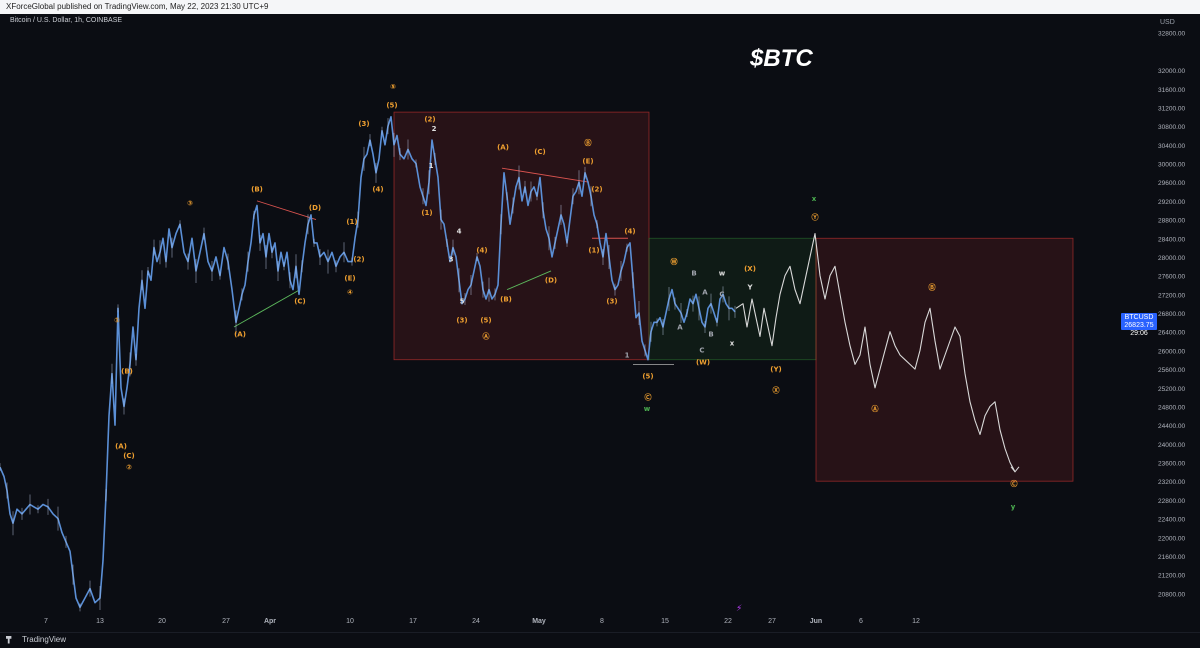  Describe the element at coordinates (1171, 520) in the screenshot. I see `y-tick-13: 22400.00` at that location.